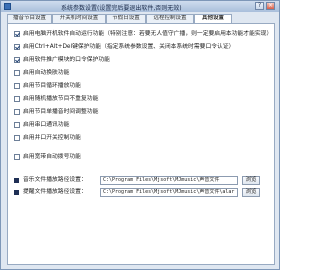 The height and width of the screenshot is (270, 320). What do you see at coordinates (126, 18) in the screenshot?
I see `tab-holiday: 节假日设置` at bounding box center [126, 18].